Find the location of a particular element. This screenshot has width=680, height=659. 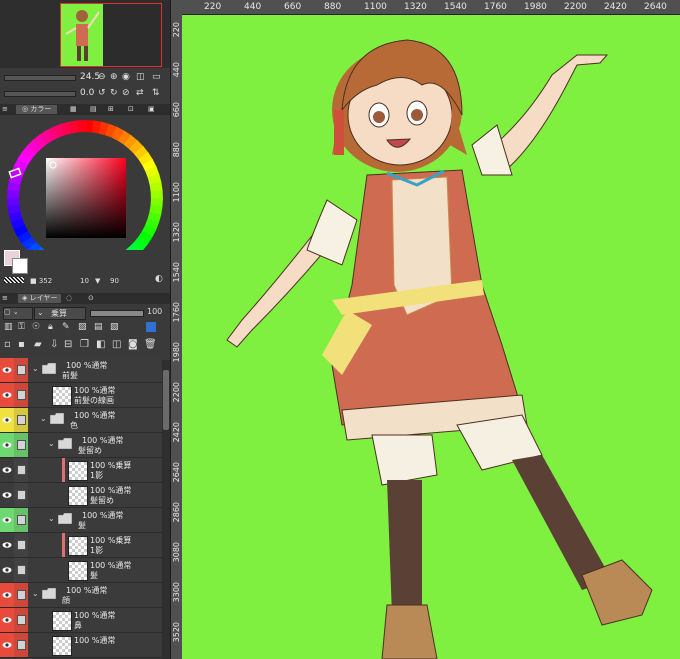

ruler-icon: ▤ is located at coordinates (98, 327).